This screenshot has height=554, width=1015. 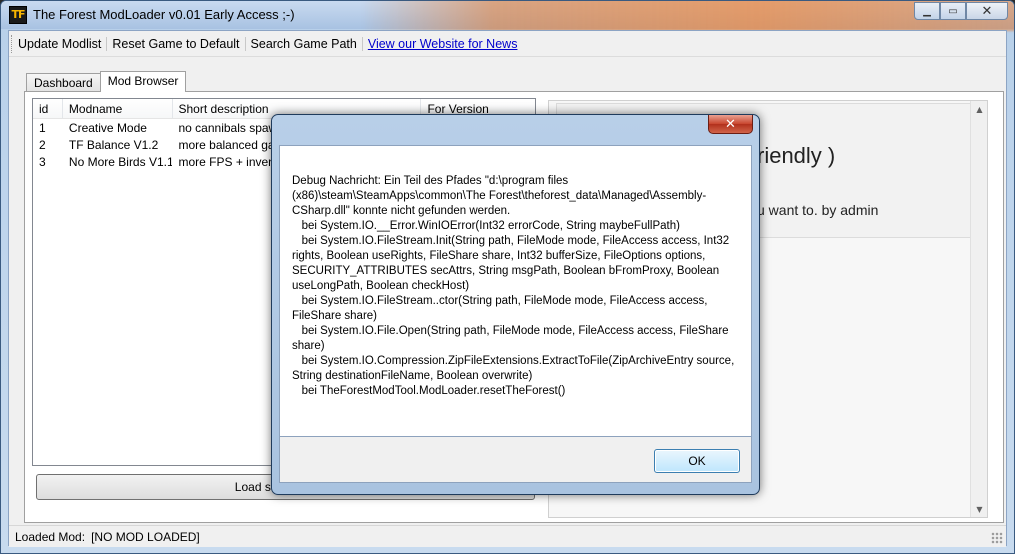 I want to click on dialog-close-button: ✕, so click(x=730, y=124).